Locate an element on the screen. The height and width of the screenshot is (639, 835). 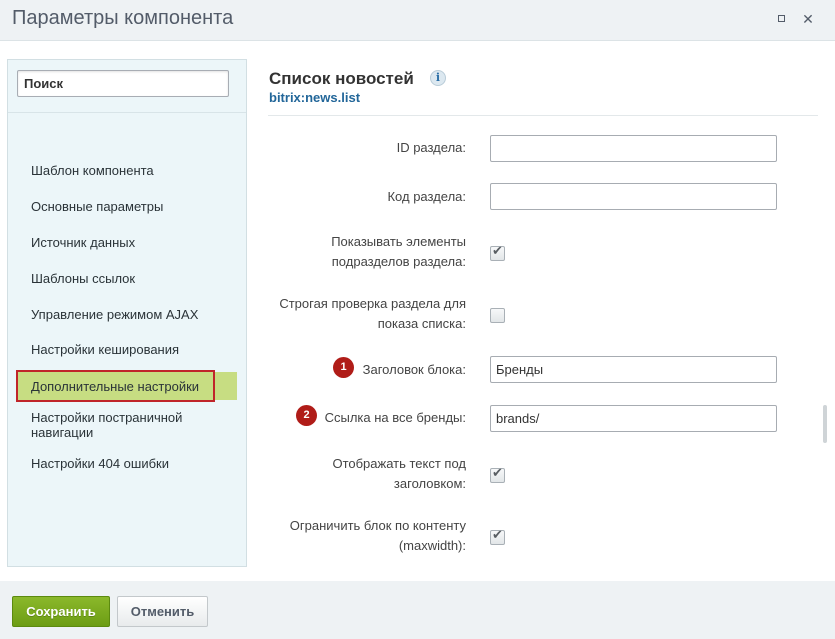
sidebar-item-template: Шаблон компонента is located at coordinates (127, 170).